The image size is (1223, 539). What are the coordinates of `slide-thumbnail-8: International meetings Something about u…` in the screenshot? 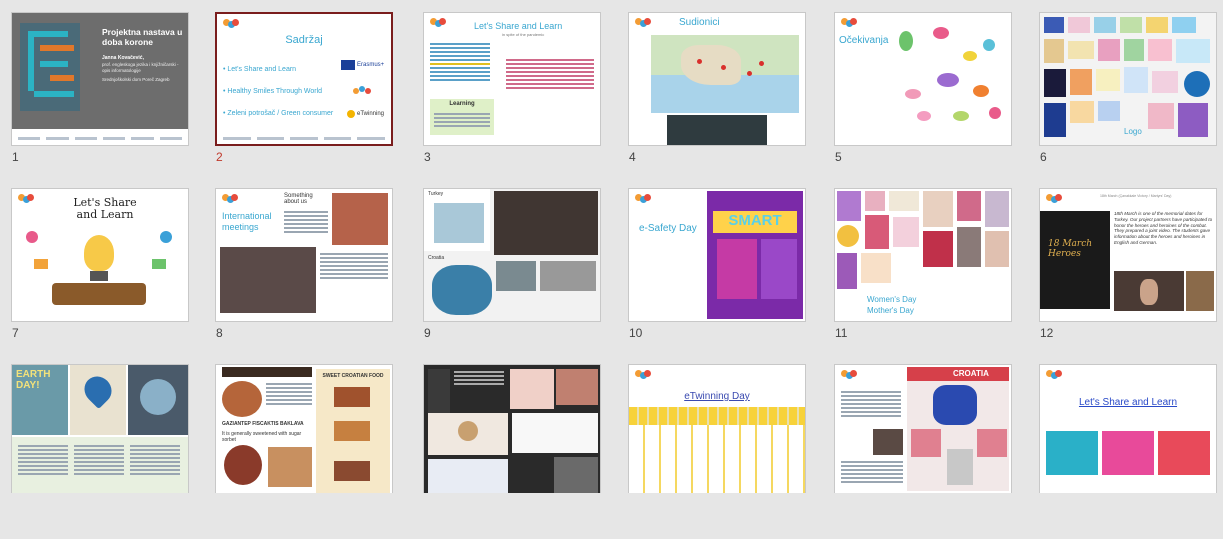 It's located at (304, 255).